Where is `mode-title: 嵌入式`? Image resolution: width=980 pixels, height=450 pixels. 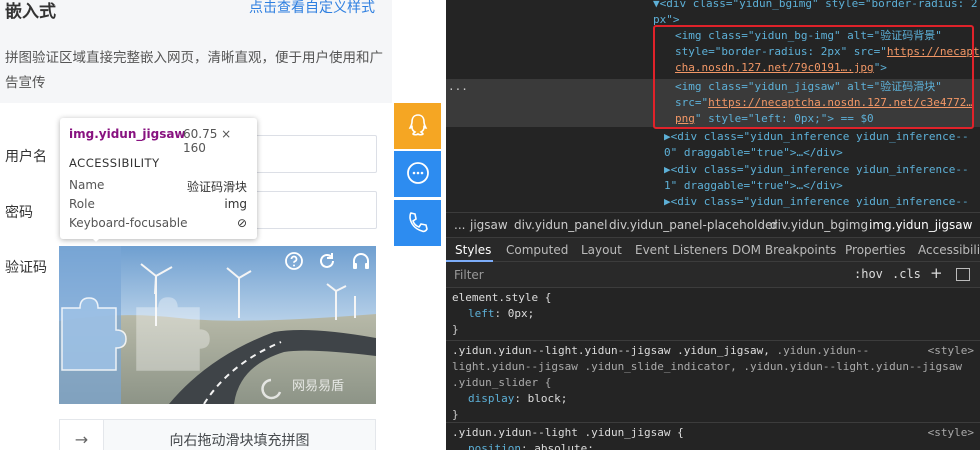
mode-title: 嵌入式 is located at coordinates (30, 12).